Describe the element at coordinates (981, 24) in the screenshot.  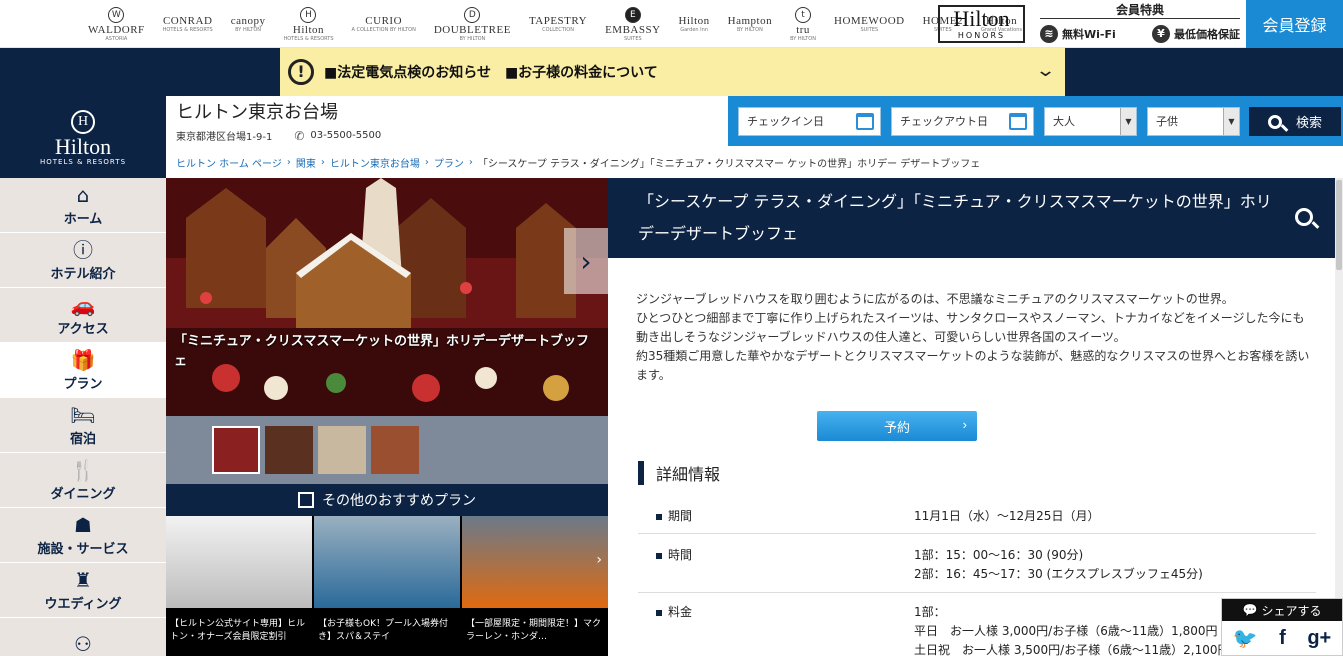
I see `hilton-honors-logo: Hilton HONORS` at that location.